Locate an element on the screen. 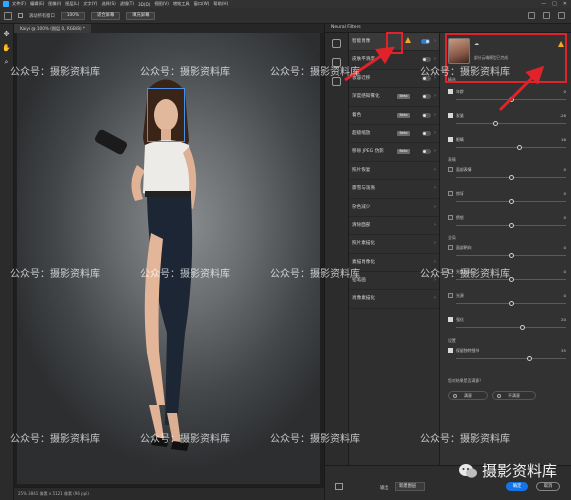  brand-name: 摄影资料库 is located at coordinates (520, 471).